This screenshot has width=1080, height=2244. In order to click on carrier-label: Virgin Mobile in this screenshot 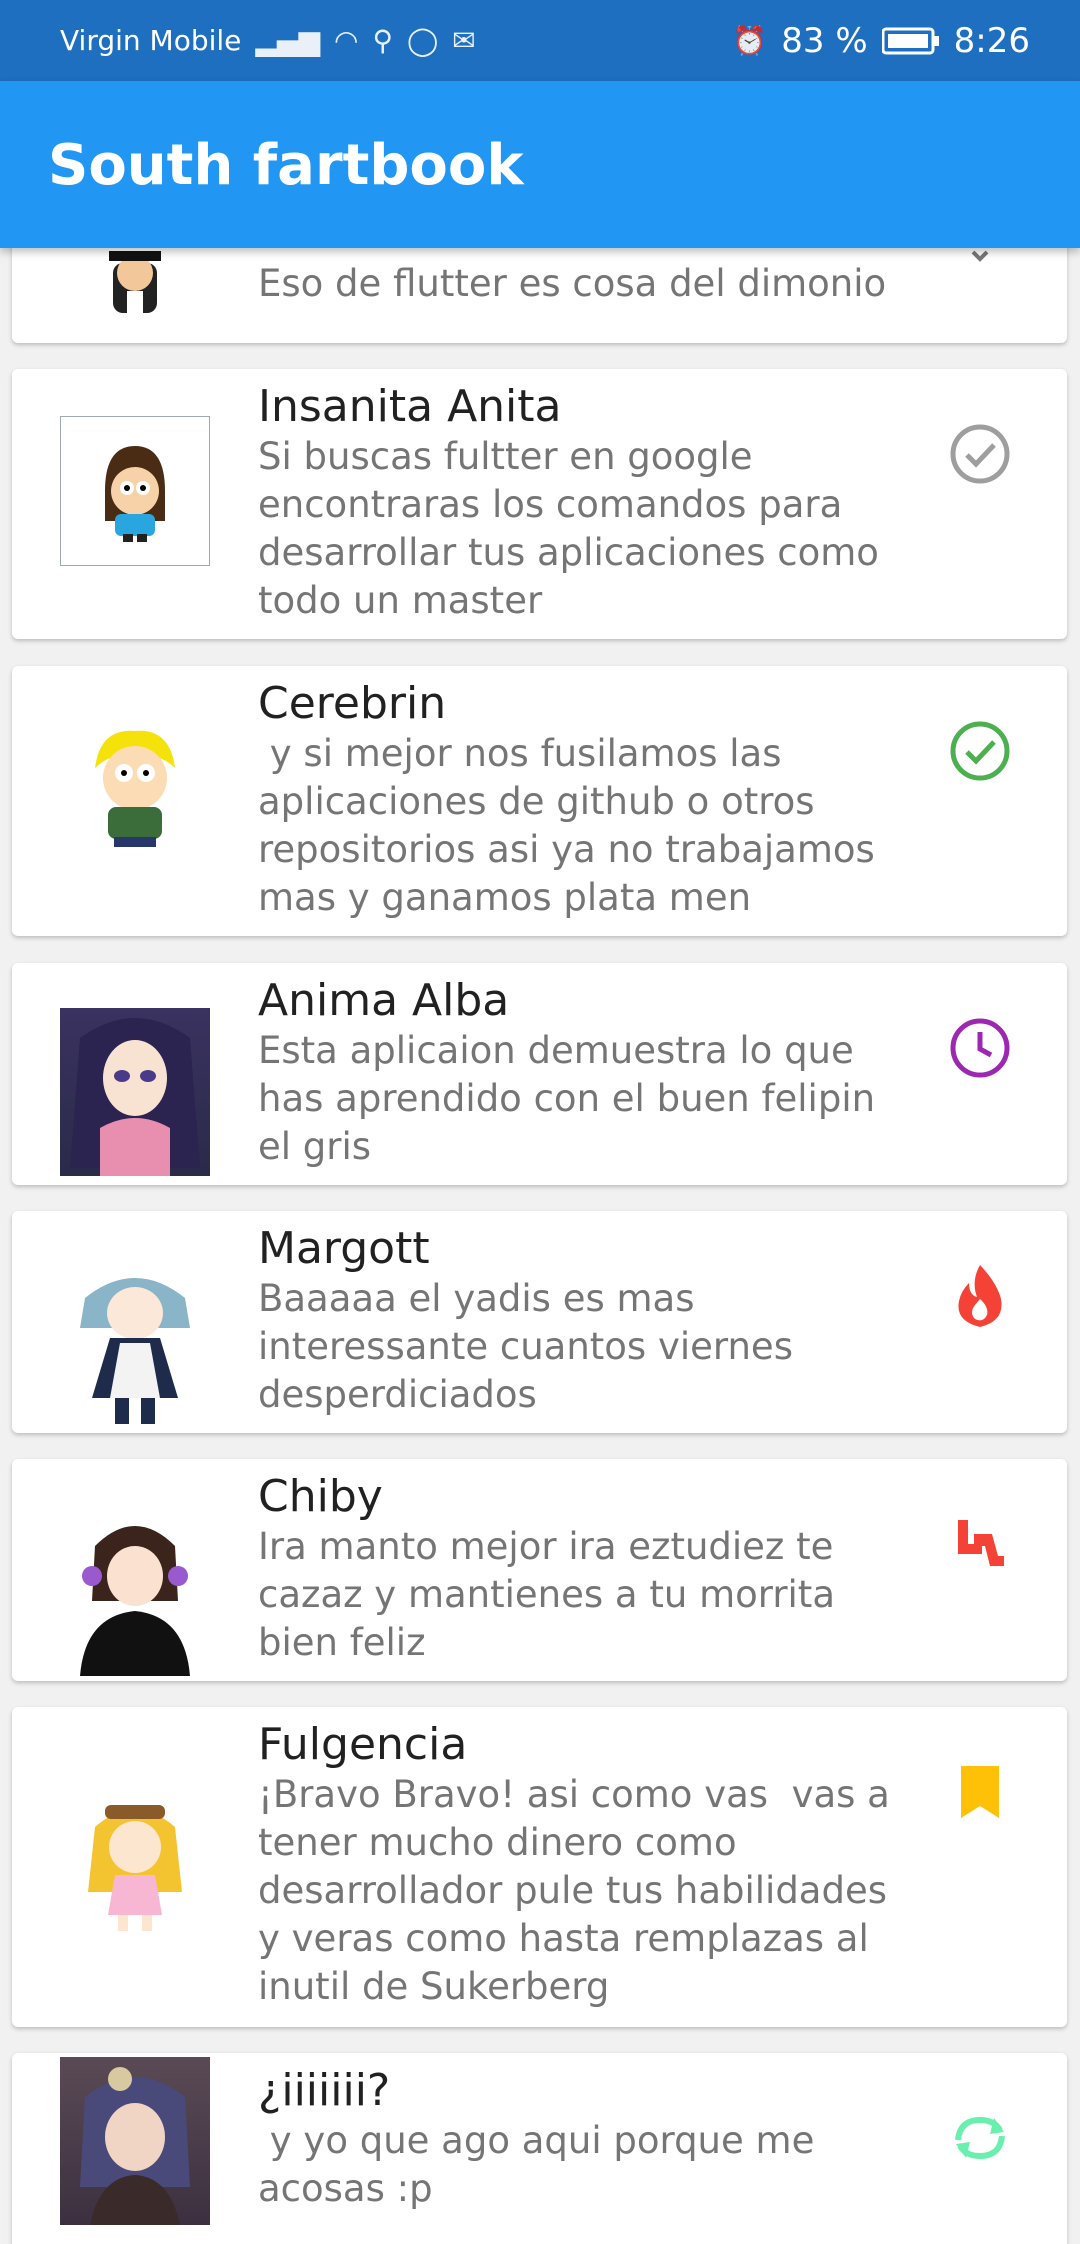, I will do `click(151, 40)`.